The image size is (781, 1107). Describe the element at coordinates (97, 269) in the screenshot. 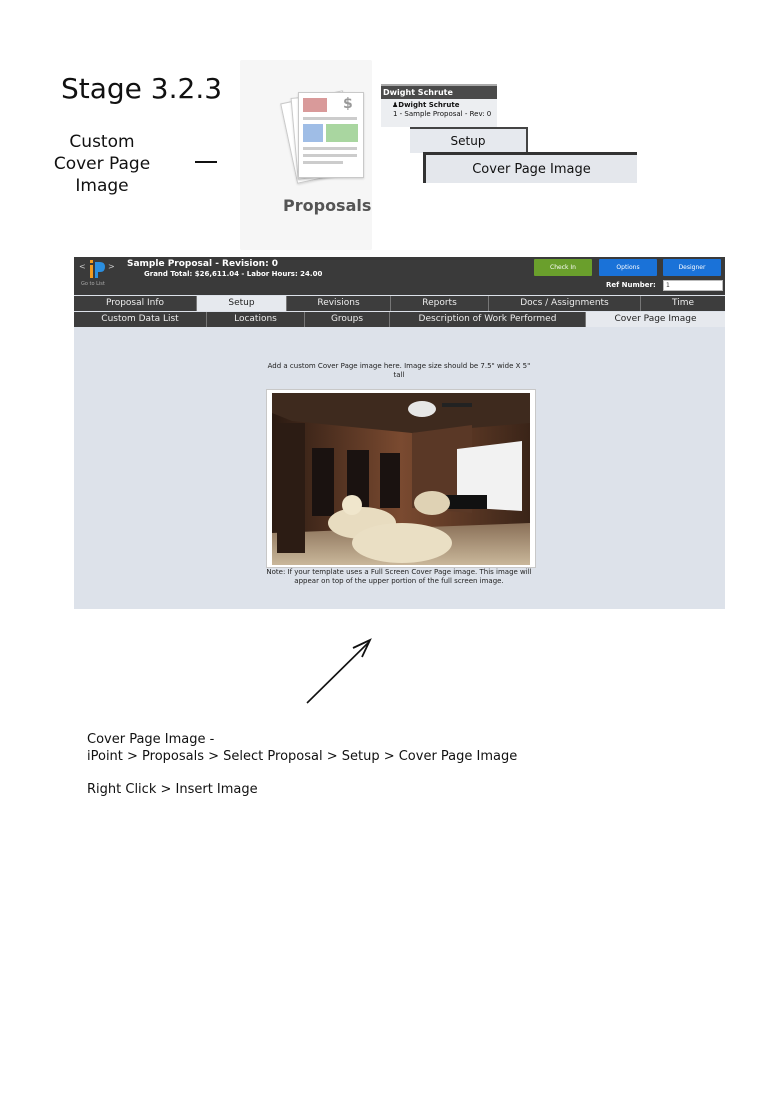

I see `ipoint-logo` at that location.